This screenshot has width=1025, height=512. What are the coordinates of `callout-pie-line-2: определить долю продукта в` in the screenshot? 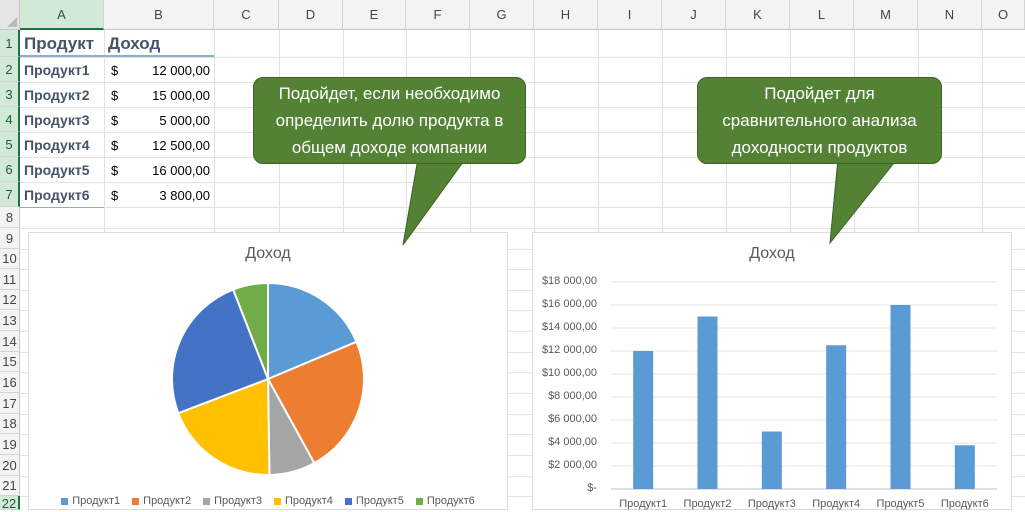 It's located at (389, 120).